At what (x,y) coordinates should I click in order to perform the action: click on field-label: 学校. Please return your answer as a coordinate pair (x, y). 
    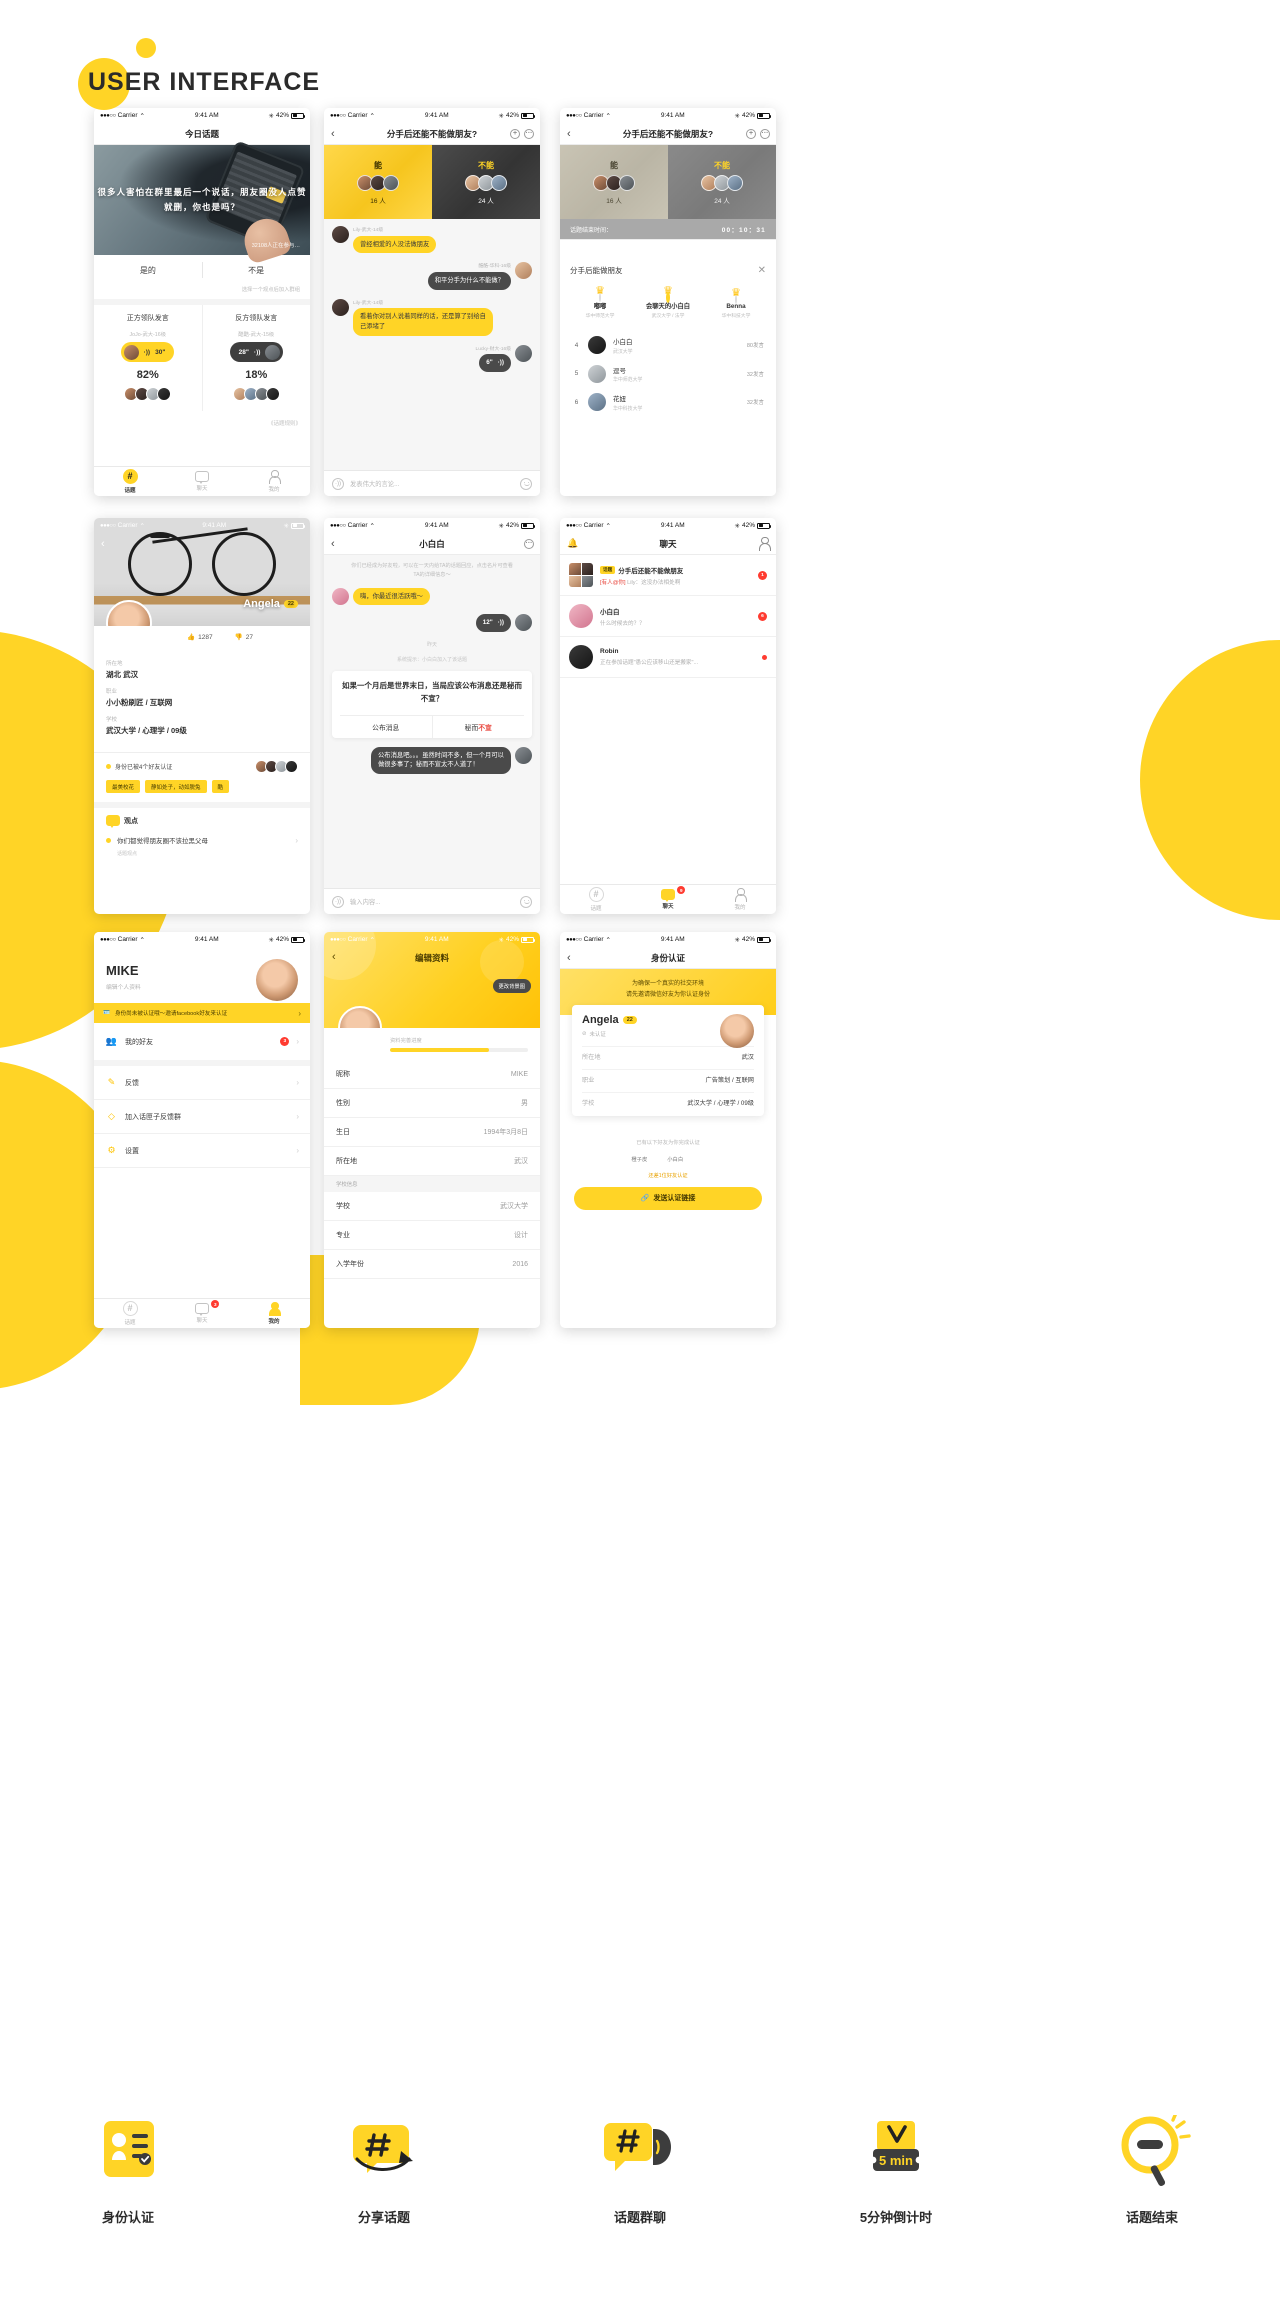
    Looking at the image, I should click on (588, 1103).